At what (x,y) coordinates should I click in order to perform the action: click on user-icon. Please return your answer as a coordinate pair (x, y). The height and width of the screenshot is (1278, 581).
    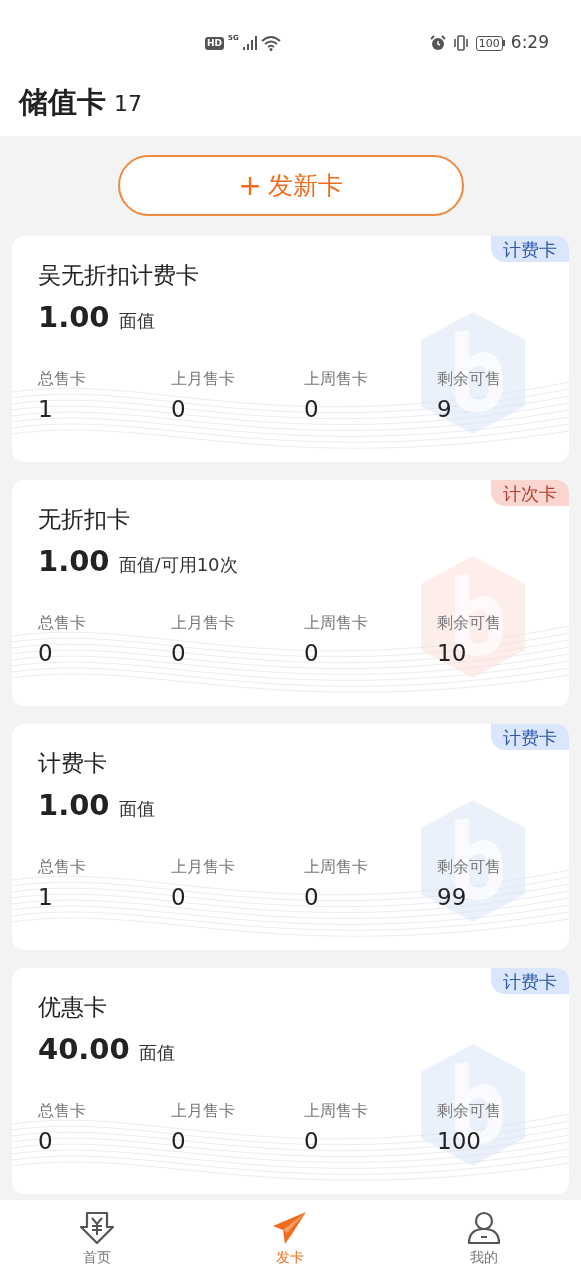
    Looking at the image, I should click on (484, 1227).